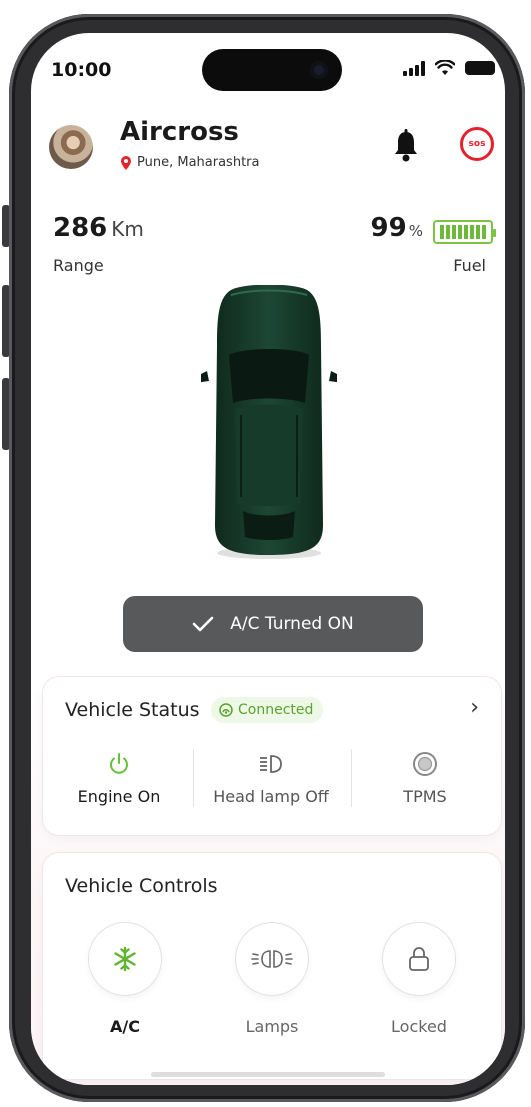  I want to click on status-time: 10:00, so click(81, 70).